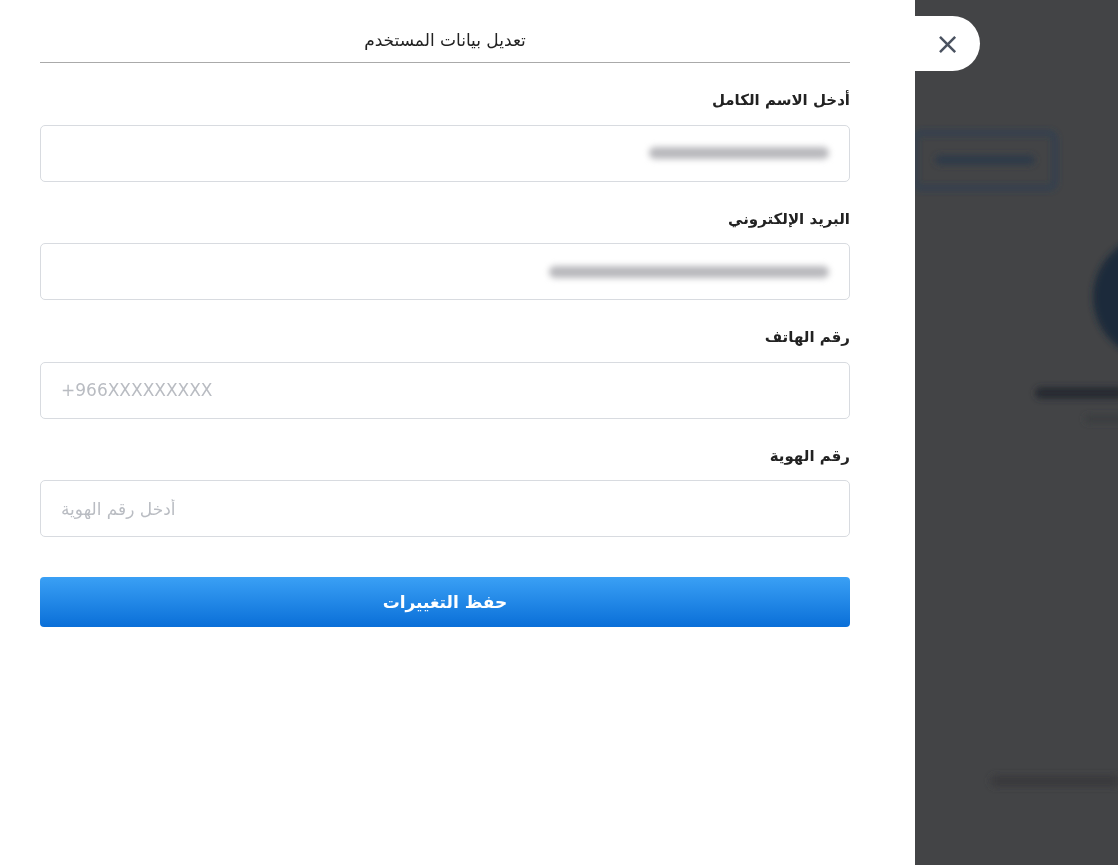  What do you see at coordinates (947, 43) in the screenshot?
I see `close-button: ×` at bounding box center [947, 43].